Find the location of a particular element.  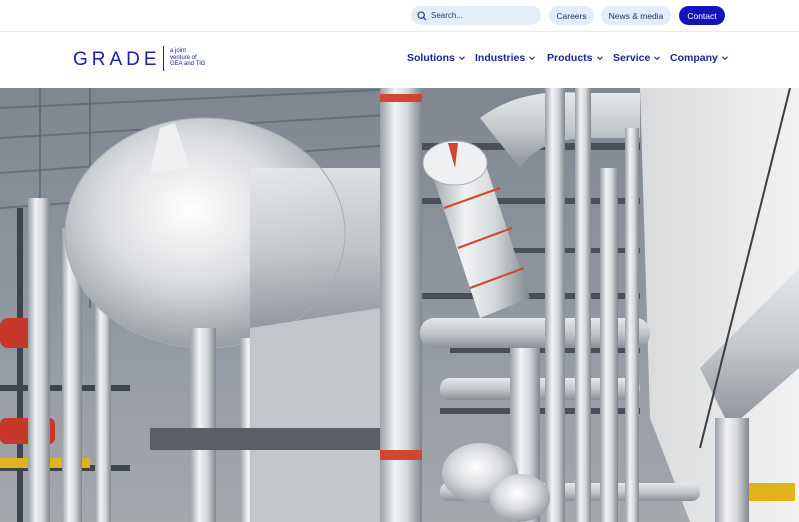

nav-products: Products is located at coordinates (575, 58).